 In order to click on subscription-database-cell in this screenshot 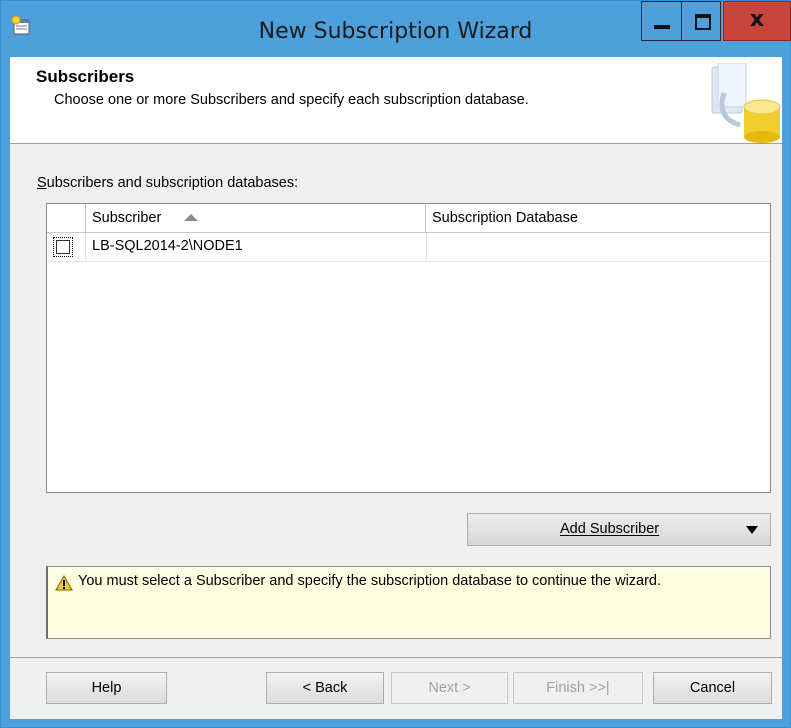, I will do `click(598, 247)`.